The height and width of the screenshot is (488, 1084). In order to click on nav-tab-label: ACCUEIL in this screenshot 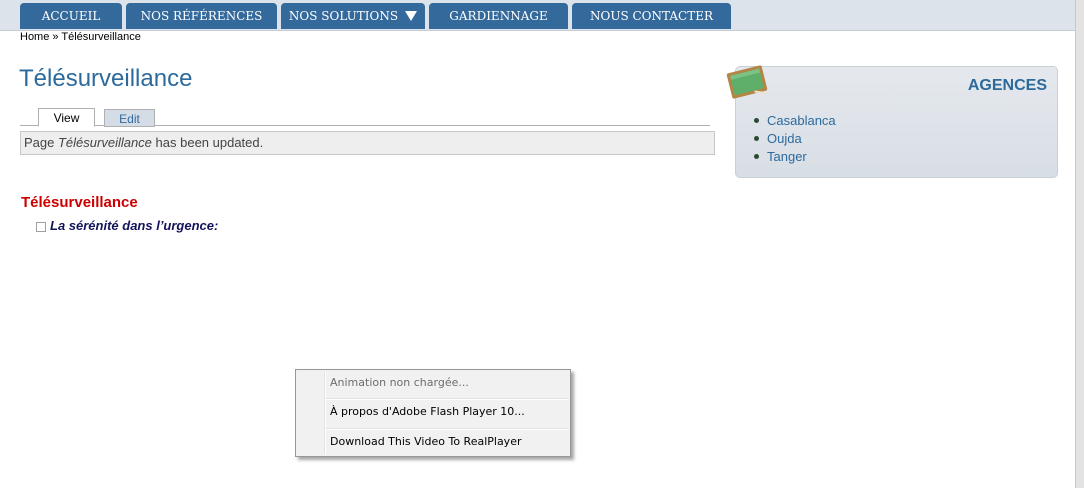, I will do `click(71, 16)`.